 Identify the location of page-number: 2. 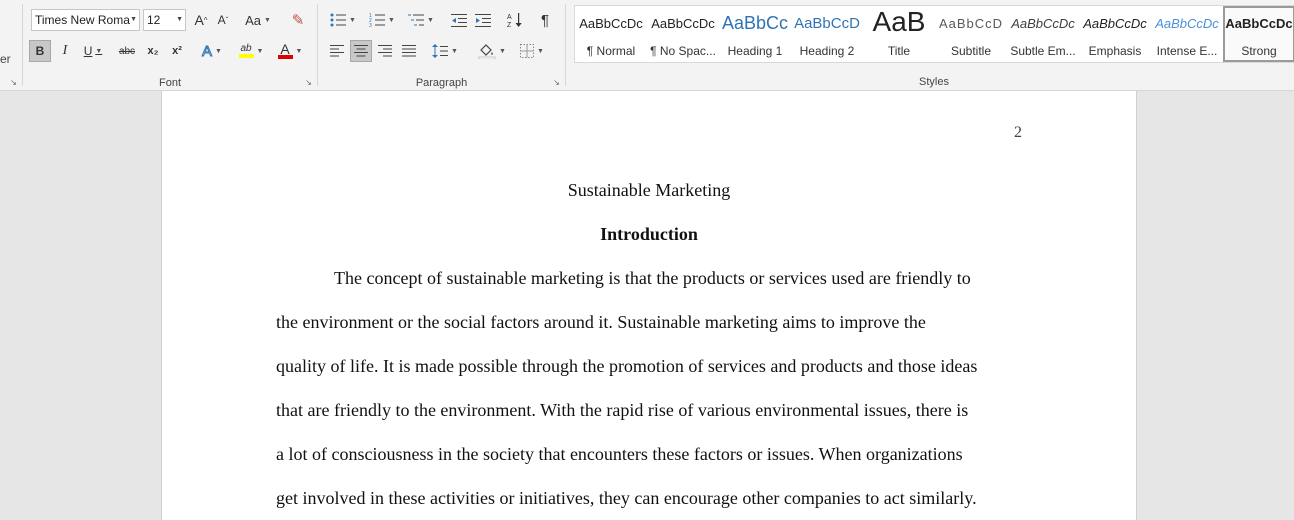
(1018, 132).